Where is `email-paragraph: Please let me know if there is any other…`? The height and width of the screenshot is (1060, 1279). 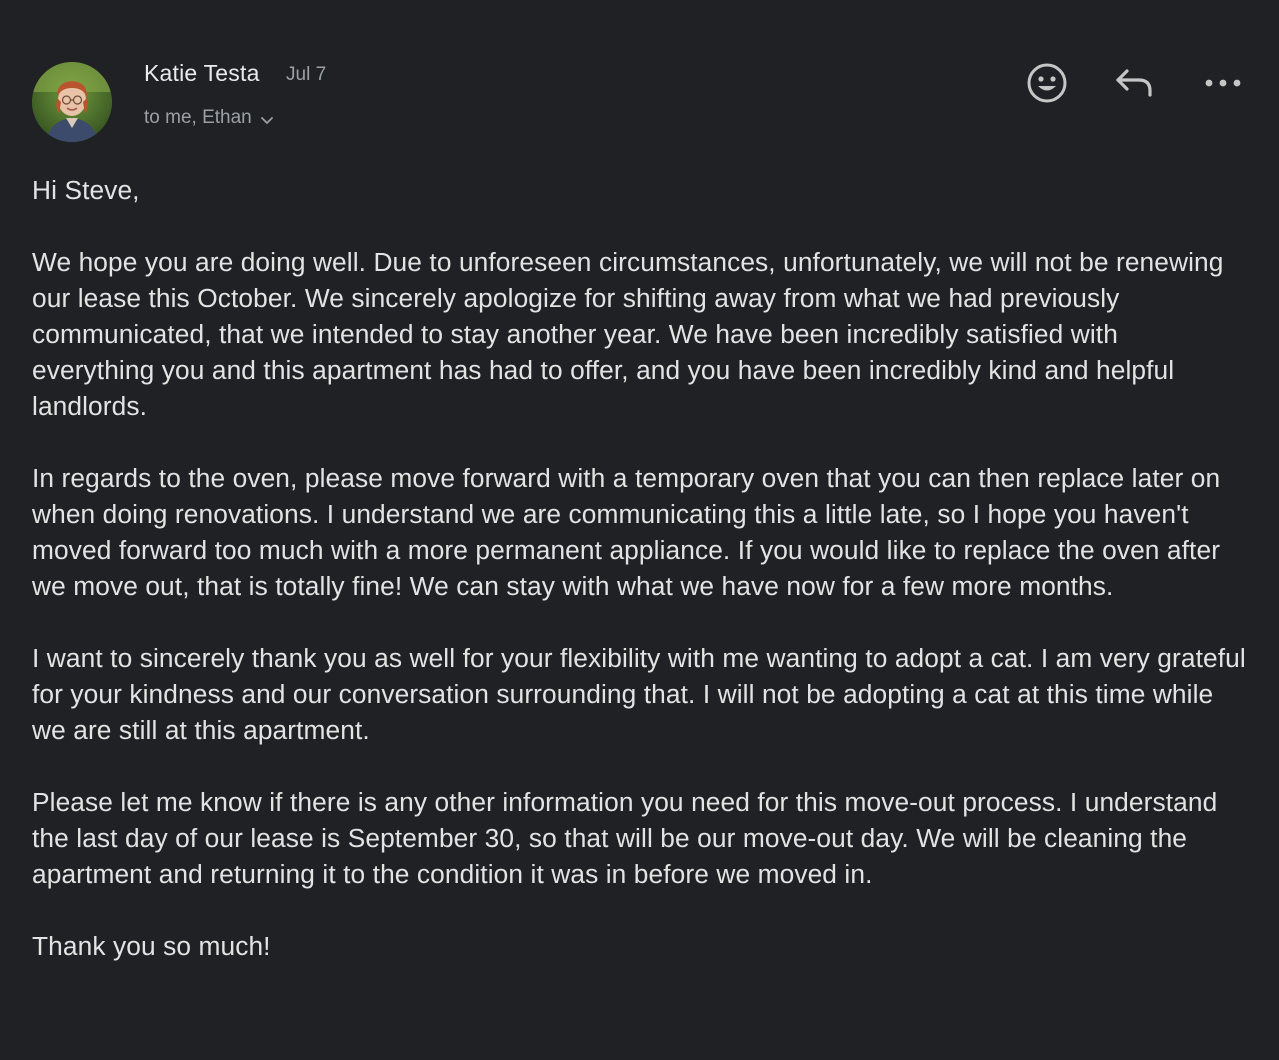
email-paragraph: Please let me know if there is any other… is located at coordinates (625, 838).